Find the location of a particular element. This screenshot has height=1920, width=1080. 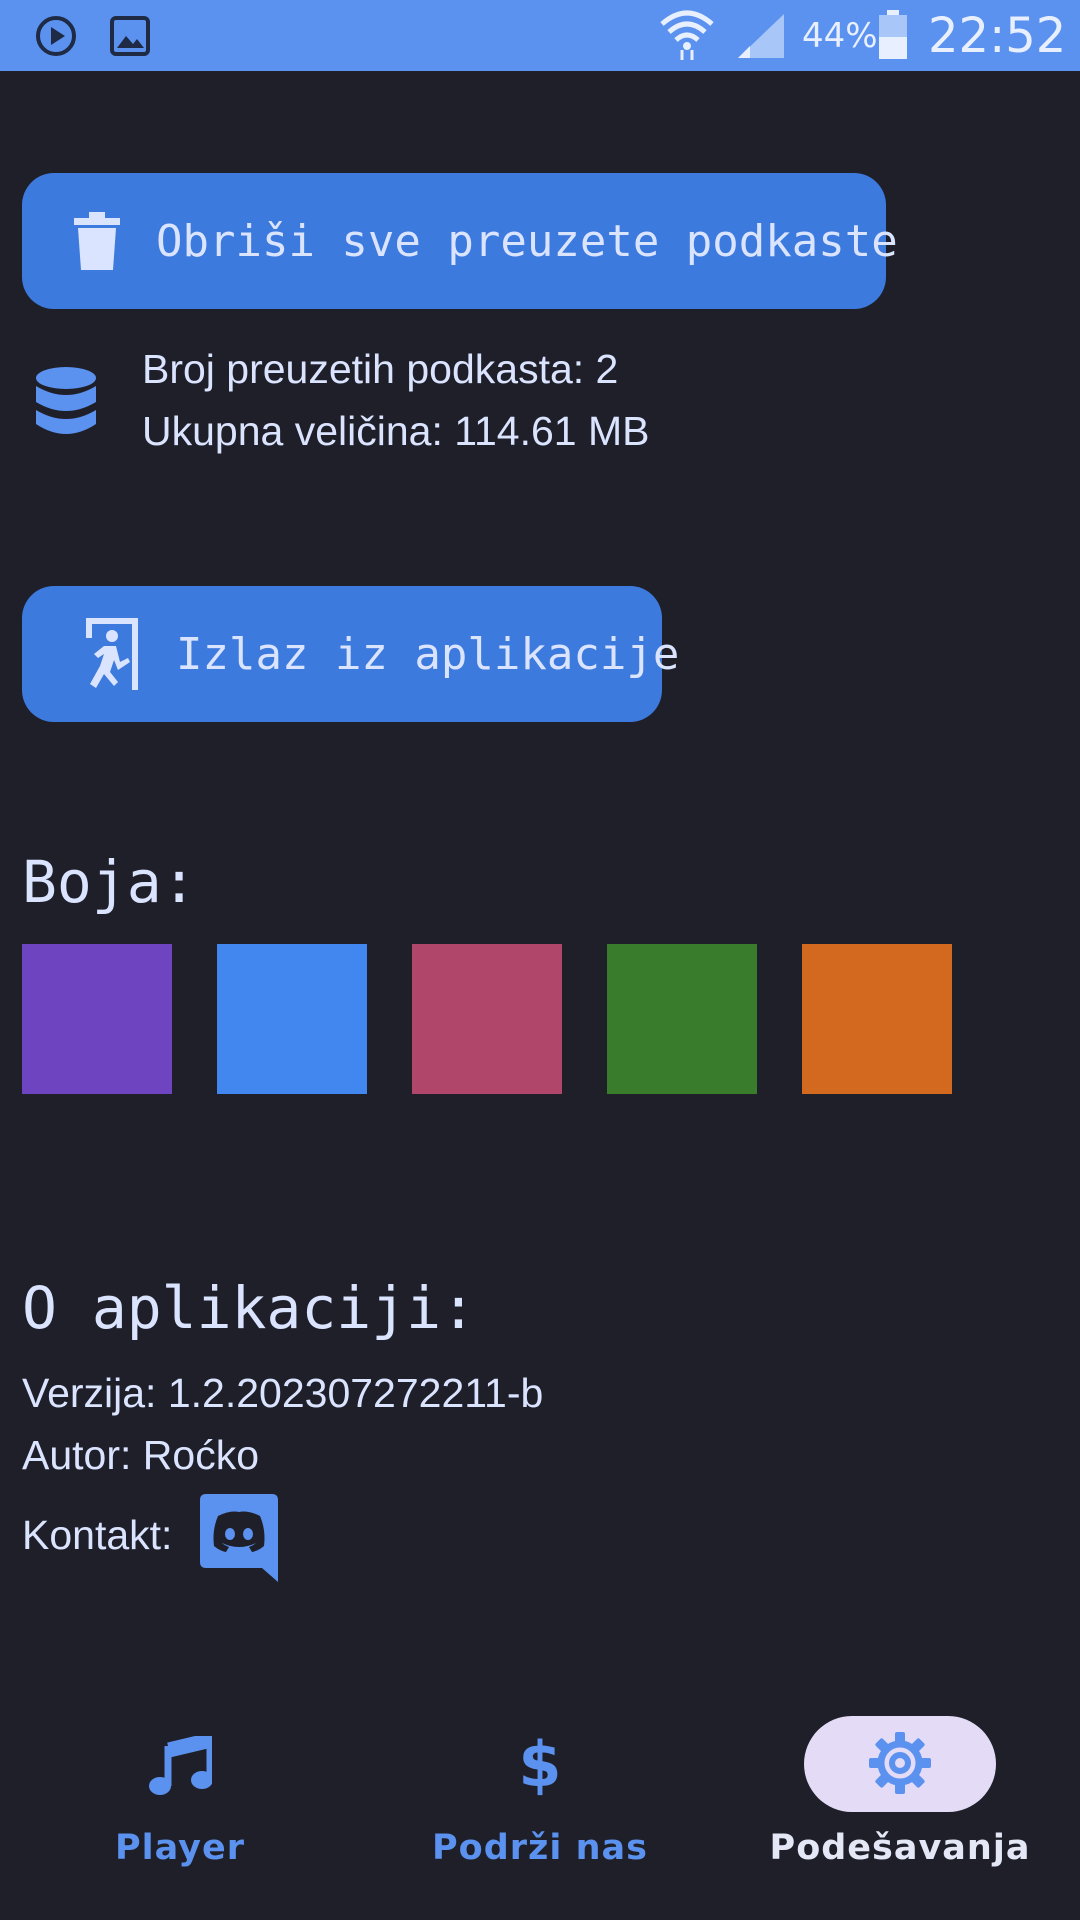

wifi-icon is located at coordinates (687, 36).